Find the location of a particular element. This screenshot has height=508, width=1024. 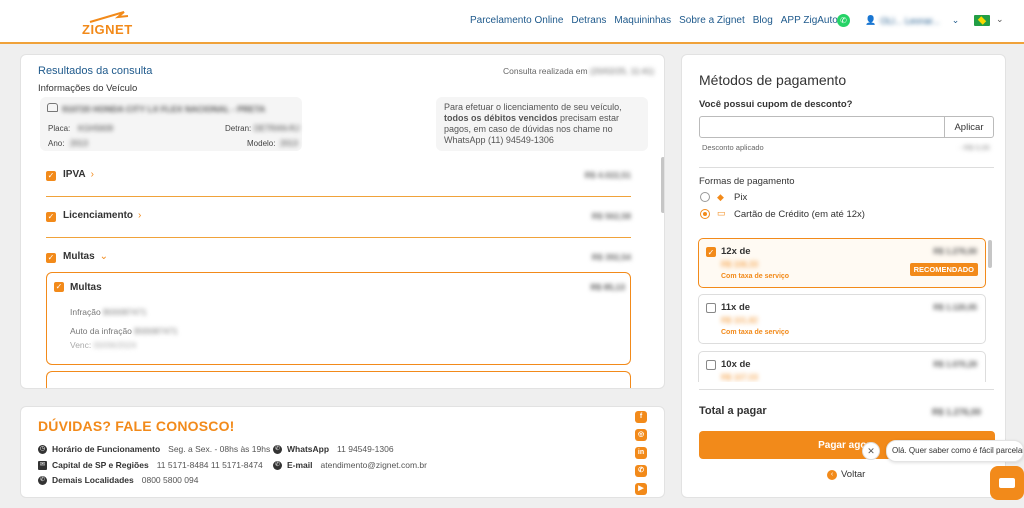

installment-value: R$ 101,82 is located at coordinates (739, 320).